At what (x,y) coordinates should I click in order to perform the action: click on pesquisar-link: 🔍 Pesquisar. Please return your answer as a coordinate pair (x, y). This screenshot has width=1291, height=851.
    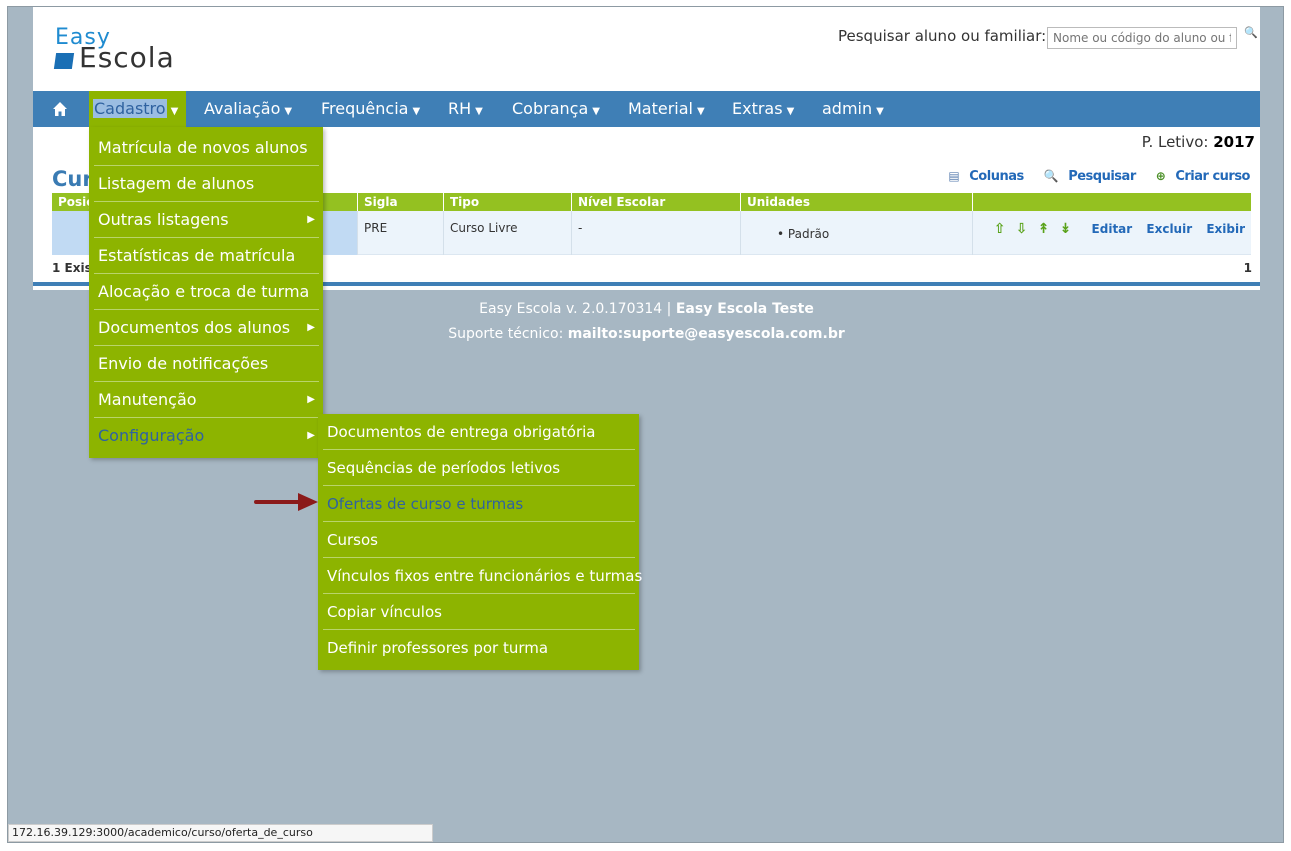
    Looking at the image, I should click on (1086, 176).